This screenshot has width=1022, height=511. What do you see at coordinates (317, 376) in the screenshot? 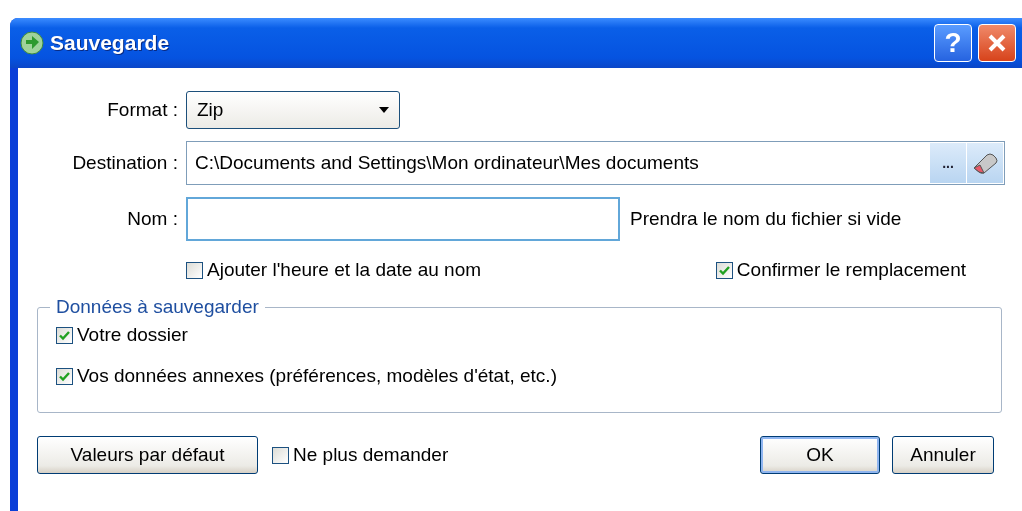
I see `checkbox-label: Vos données annexes (préférences, modèles d'état, etc.)` at bounding box center [317, 376].